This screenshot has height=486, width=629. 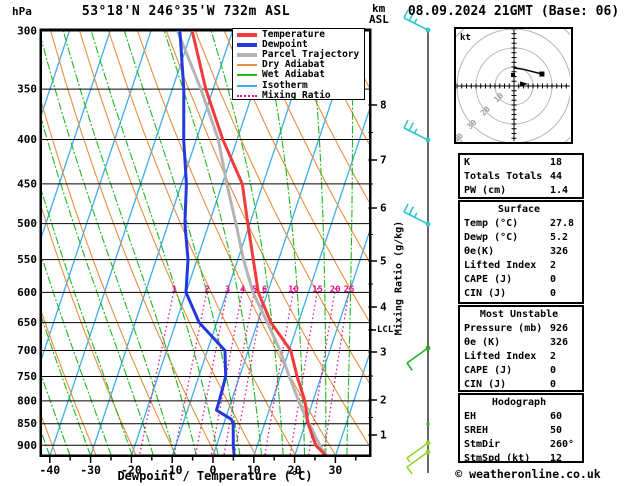 I want to click on panel-row-label: EH, so click(x=470, y=416).